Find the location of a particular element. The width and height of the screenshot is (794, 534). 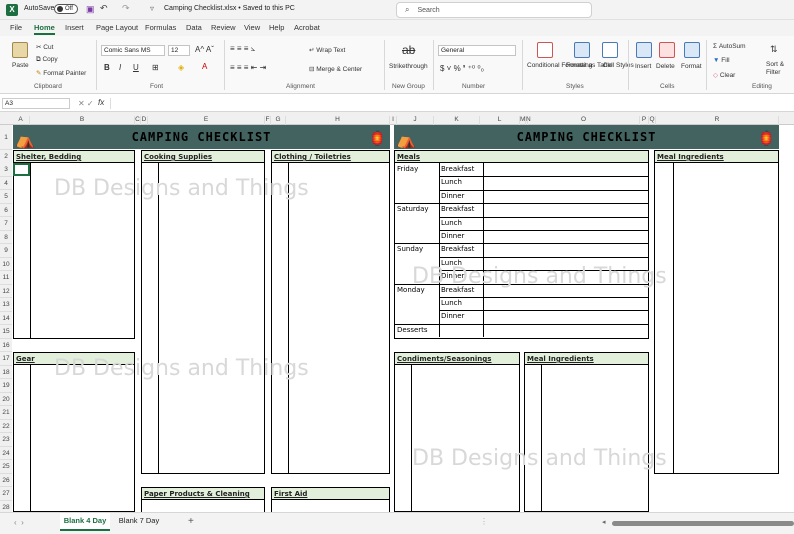

name-box: A3 is located at coordinates (36, 103).